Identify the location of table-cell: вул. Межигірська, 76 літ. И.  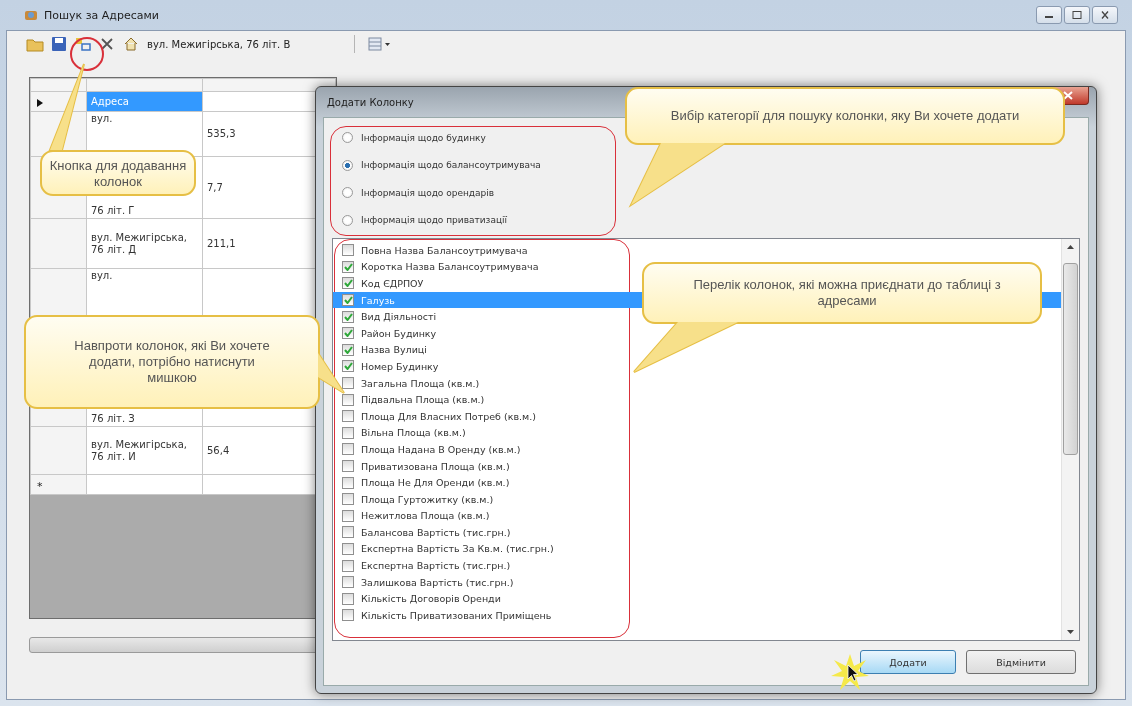
(144, 450).